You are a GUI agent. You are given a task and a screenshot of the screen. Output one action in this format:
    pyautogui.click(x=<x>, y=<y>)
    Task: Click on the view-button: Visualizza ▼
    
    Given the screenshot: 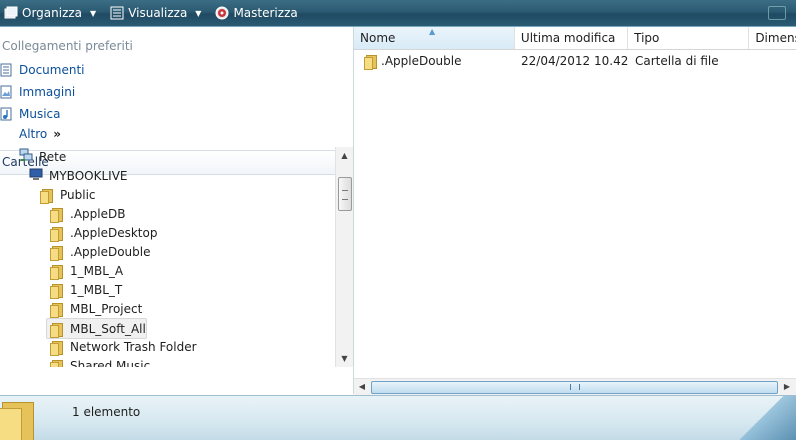 What is the action you would take?
    pyautogui.click(x=156, y=13)
    